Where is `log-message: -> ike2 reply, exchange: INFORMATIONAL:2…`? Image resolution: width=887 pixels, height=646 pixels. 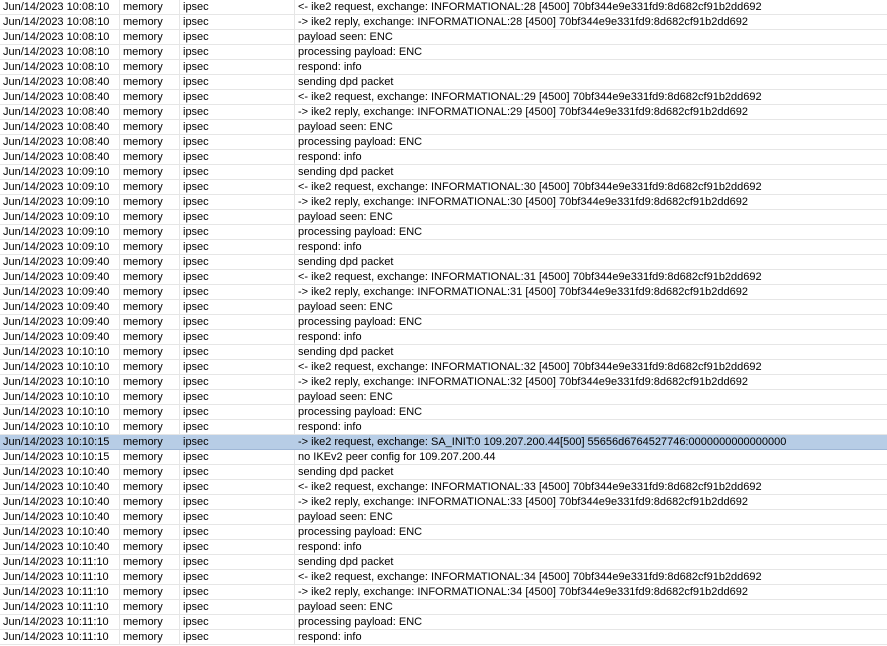 log-message: -> ike2 reply, exchange: INFORMATIONAL:2… is located at coordinates (523, 22).